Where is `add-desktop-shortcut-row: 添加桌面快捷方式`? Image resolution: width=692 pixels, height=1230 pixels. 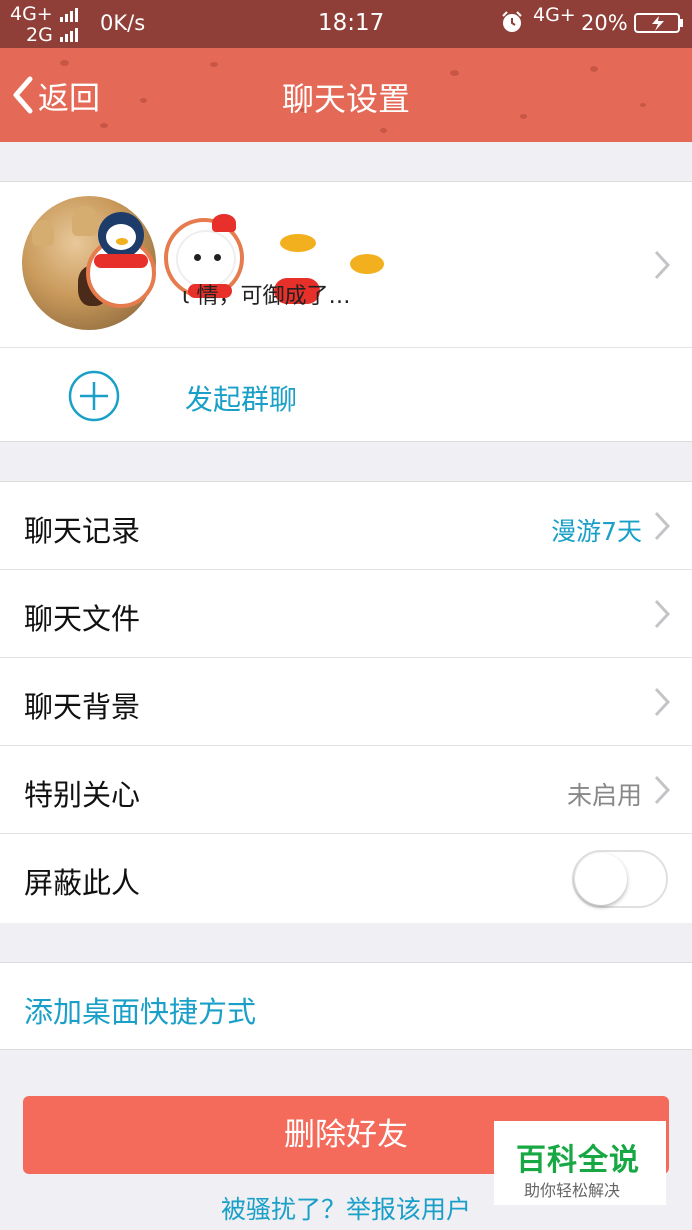
add-desktop-shortcut-row: 添加桌面快捷方式 is located at coordinates (346, 1006).